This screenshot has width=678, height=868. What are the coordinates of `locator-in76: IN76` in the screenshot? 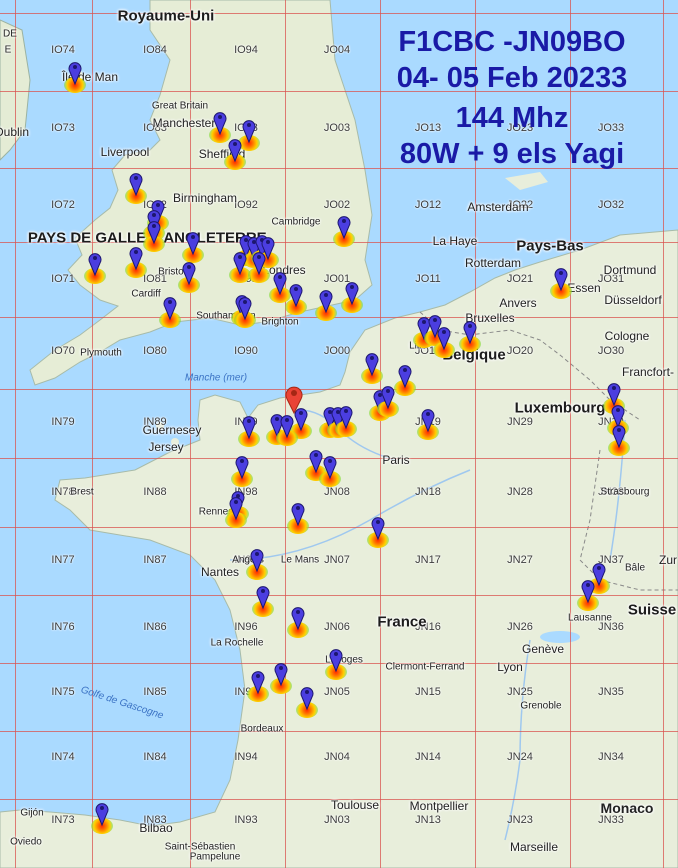 It's located at (63, 627).